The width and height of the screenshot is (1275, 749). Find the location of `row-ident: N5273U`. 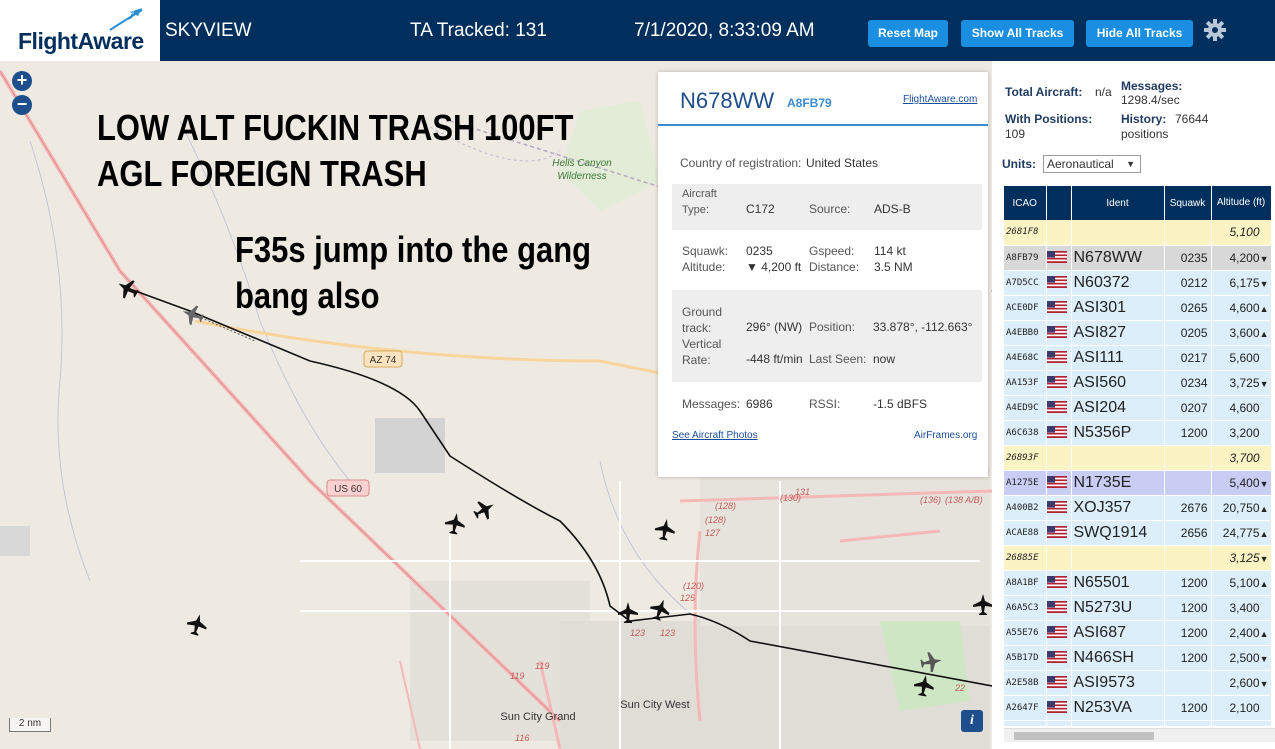

row-ident: N5273U is located at coordinates (1118, 608).